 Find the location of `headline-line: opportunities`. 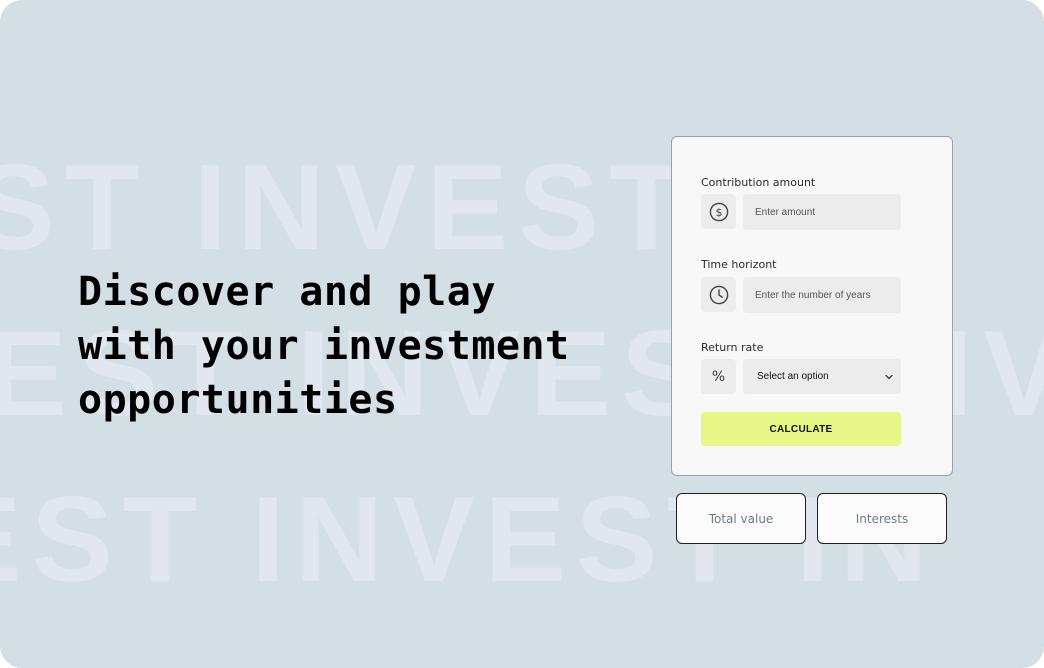

headline-line: opportunities is located at coordinates (238, 400).